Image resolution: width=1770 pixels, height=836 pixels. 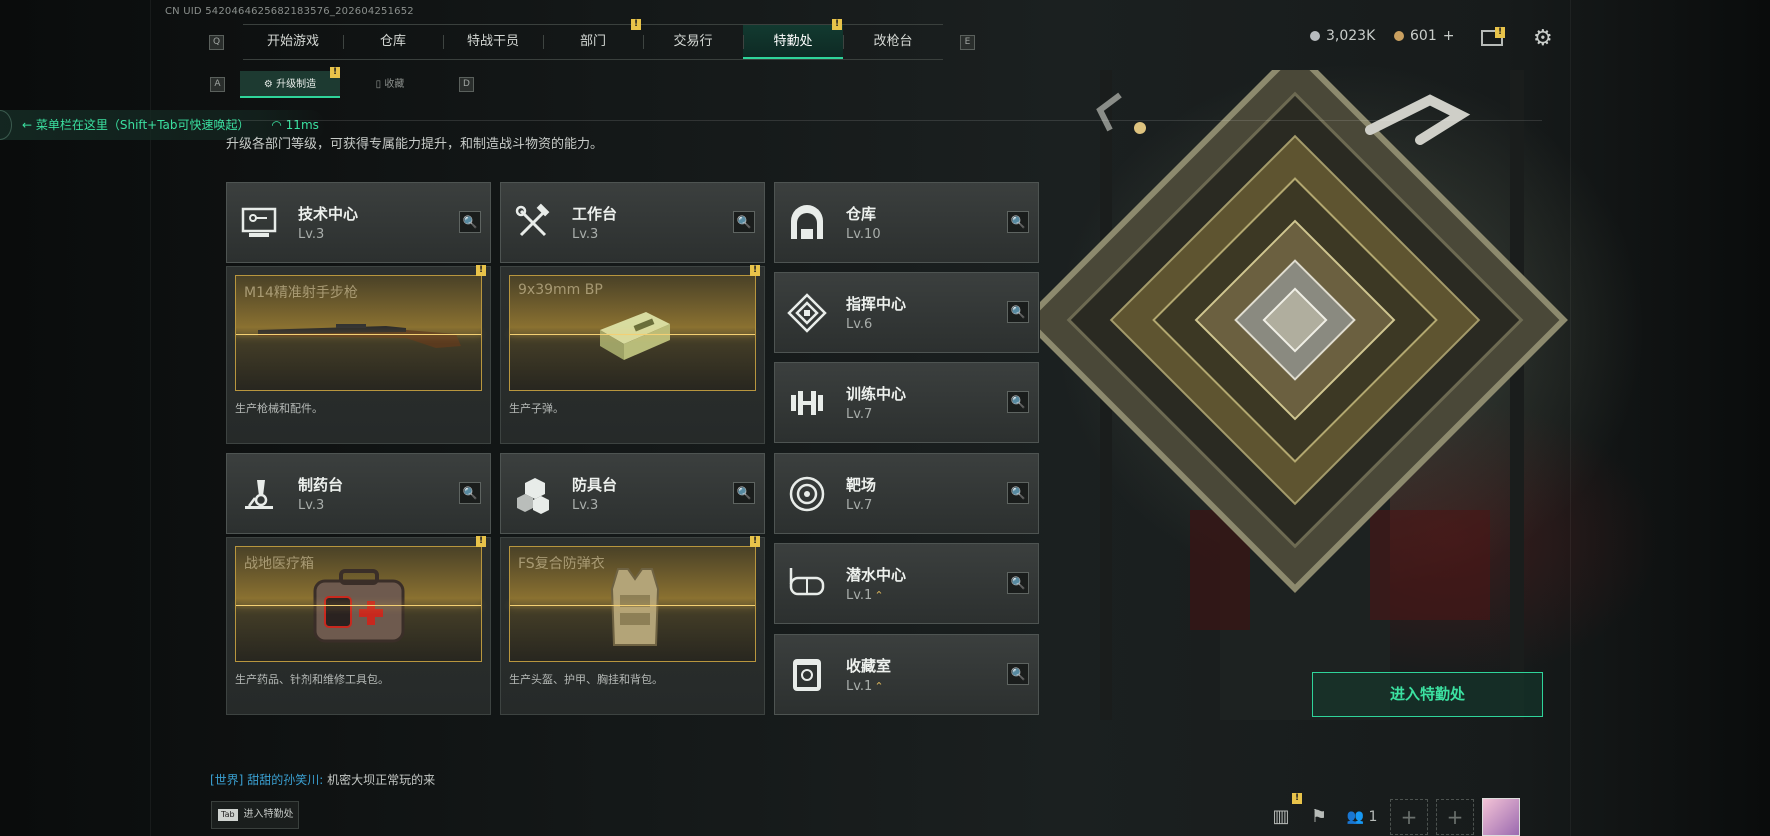 I want to click on tab-hint-button: Tab 进入特勤处, so click(x=255, y=815).